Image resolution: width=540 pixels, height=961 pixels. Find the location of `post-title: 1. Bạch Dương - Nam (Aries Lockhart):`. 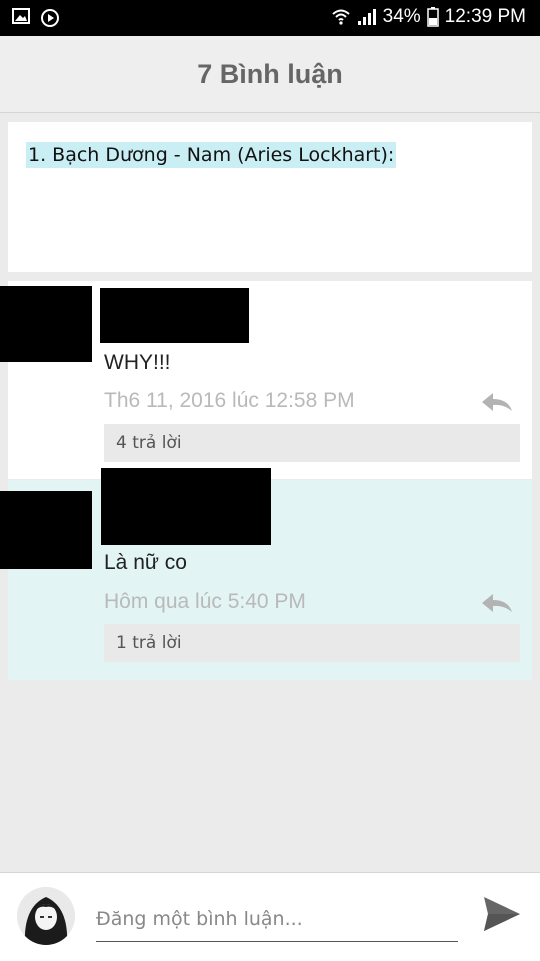

post-title: 1. Bạch Dương - Nam (Aries Lockhart): is located at coordinates (211, 155).